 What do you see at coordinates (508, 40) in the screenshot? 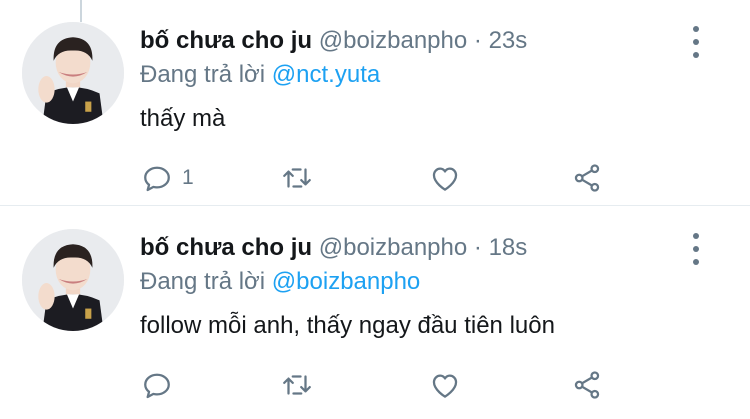
I see `timestamp: 23s` at bounding box center [508, 40].